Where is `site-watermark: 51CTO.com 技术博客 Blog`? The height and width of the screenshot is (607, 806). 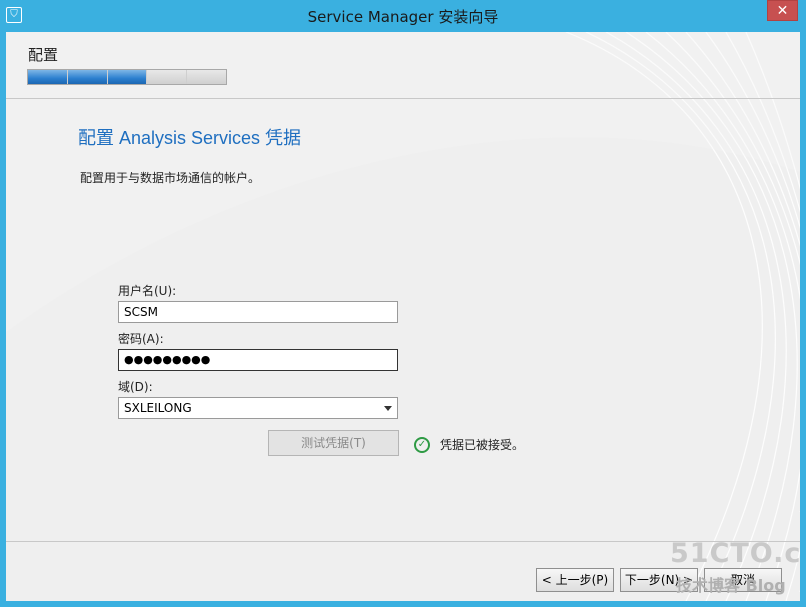 site-watermark: 51CTO.com 技术博客 Blog is located at coordinates (735, 568).